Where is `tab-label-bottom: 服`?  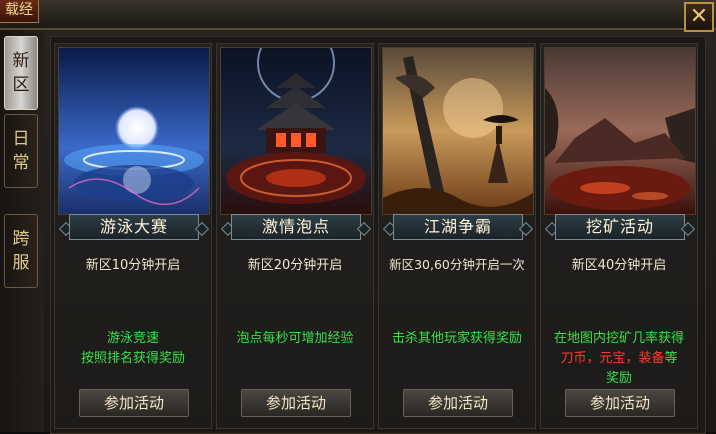
tab-label-bottom: 服 is located at coordinates (21, 263).